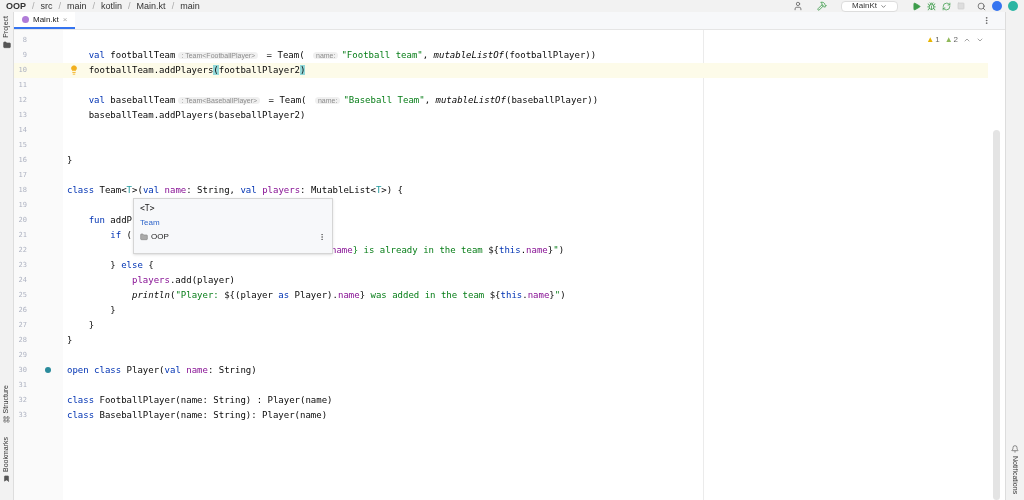  Describe the element at coordinates (110, 220) in the screenshot. I see `code-line: fun addP` at that location.